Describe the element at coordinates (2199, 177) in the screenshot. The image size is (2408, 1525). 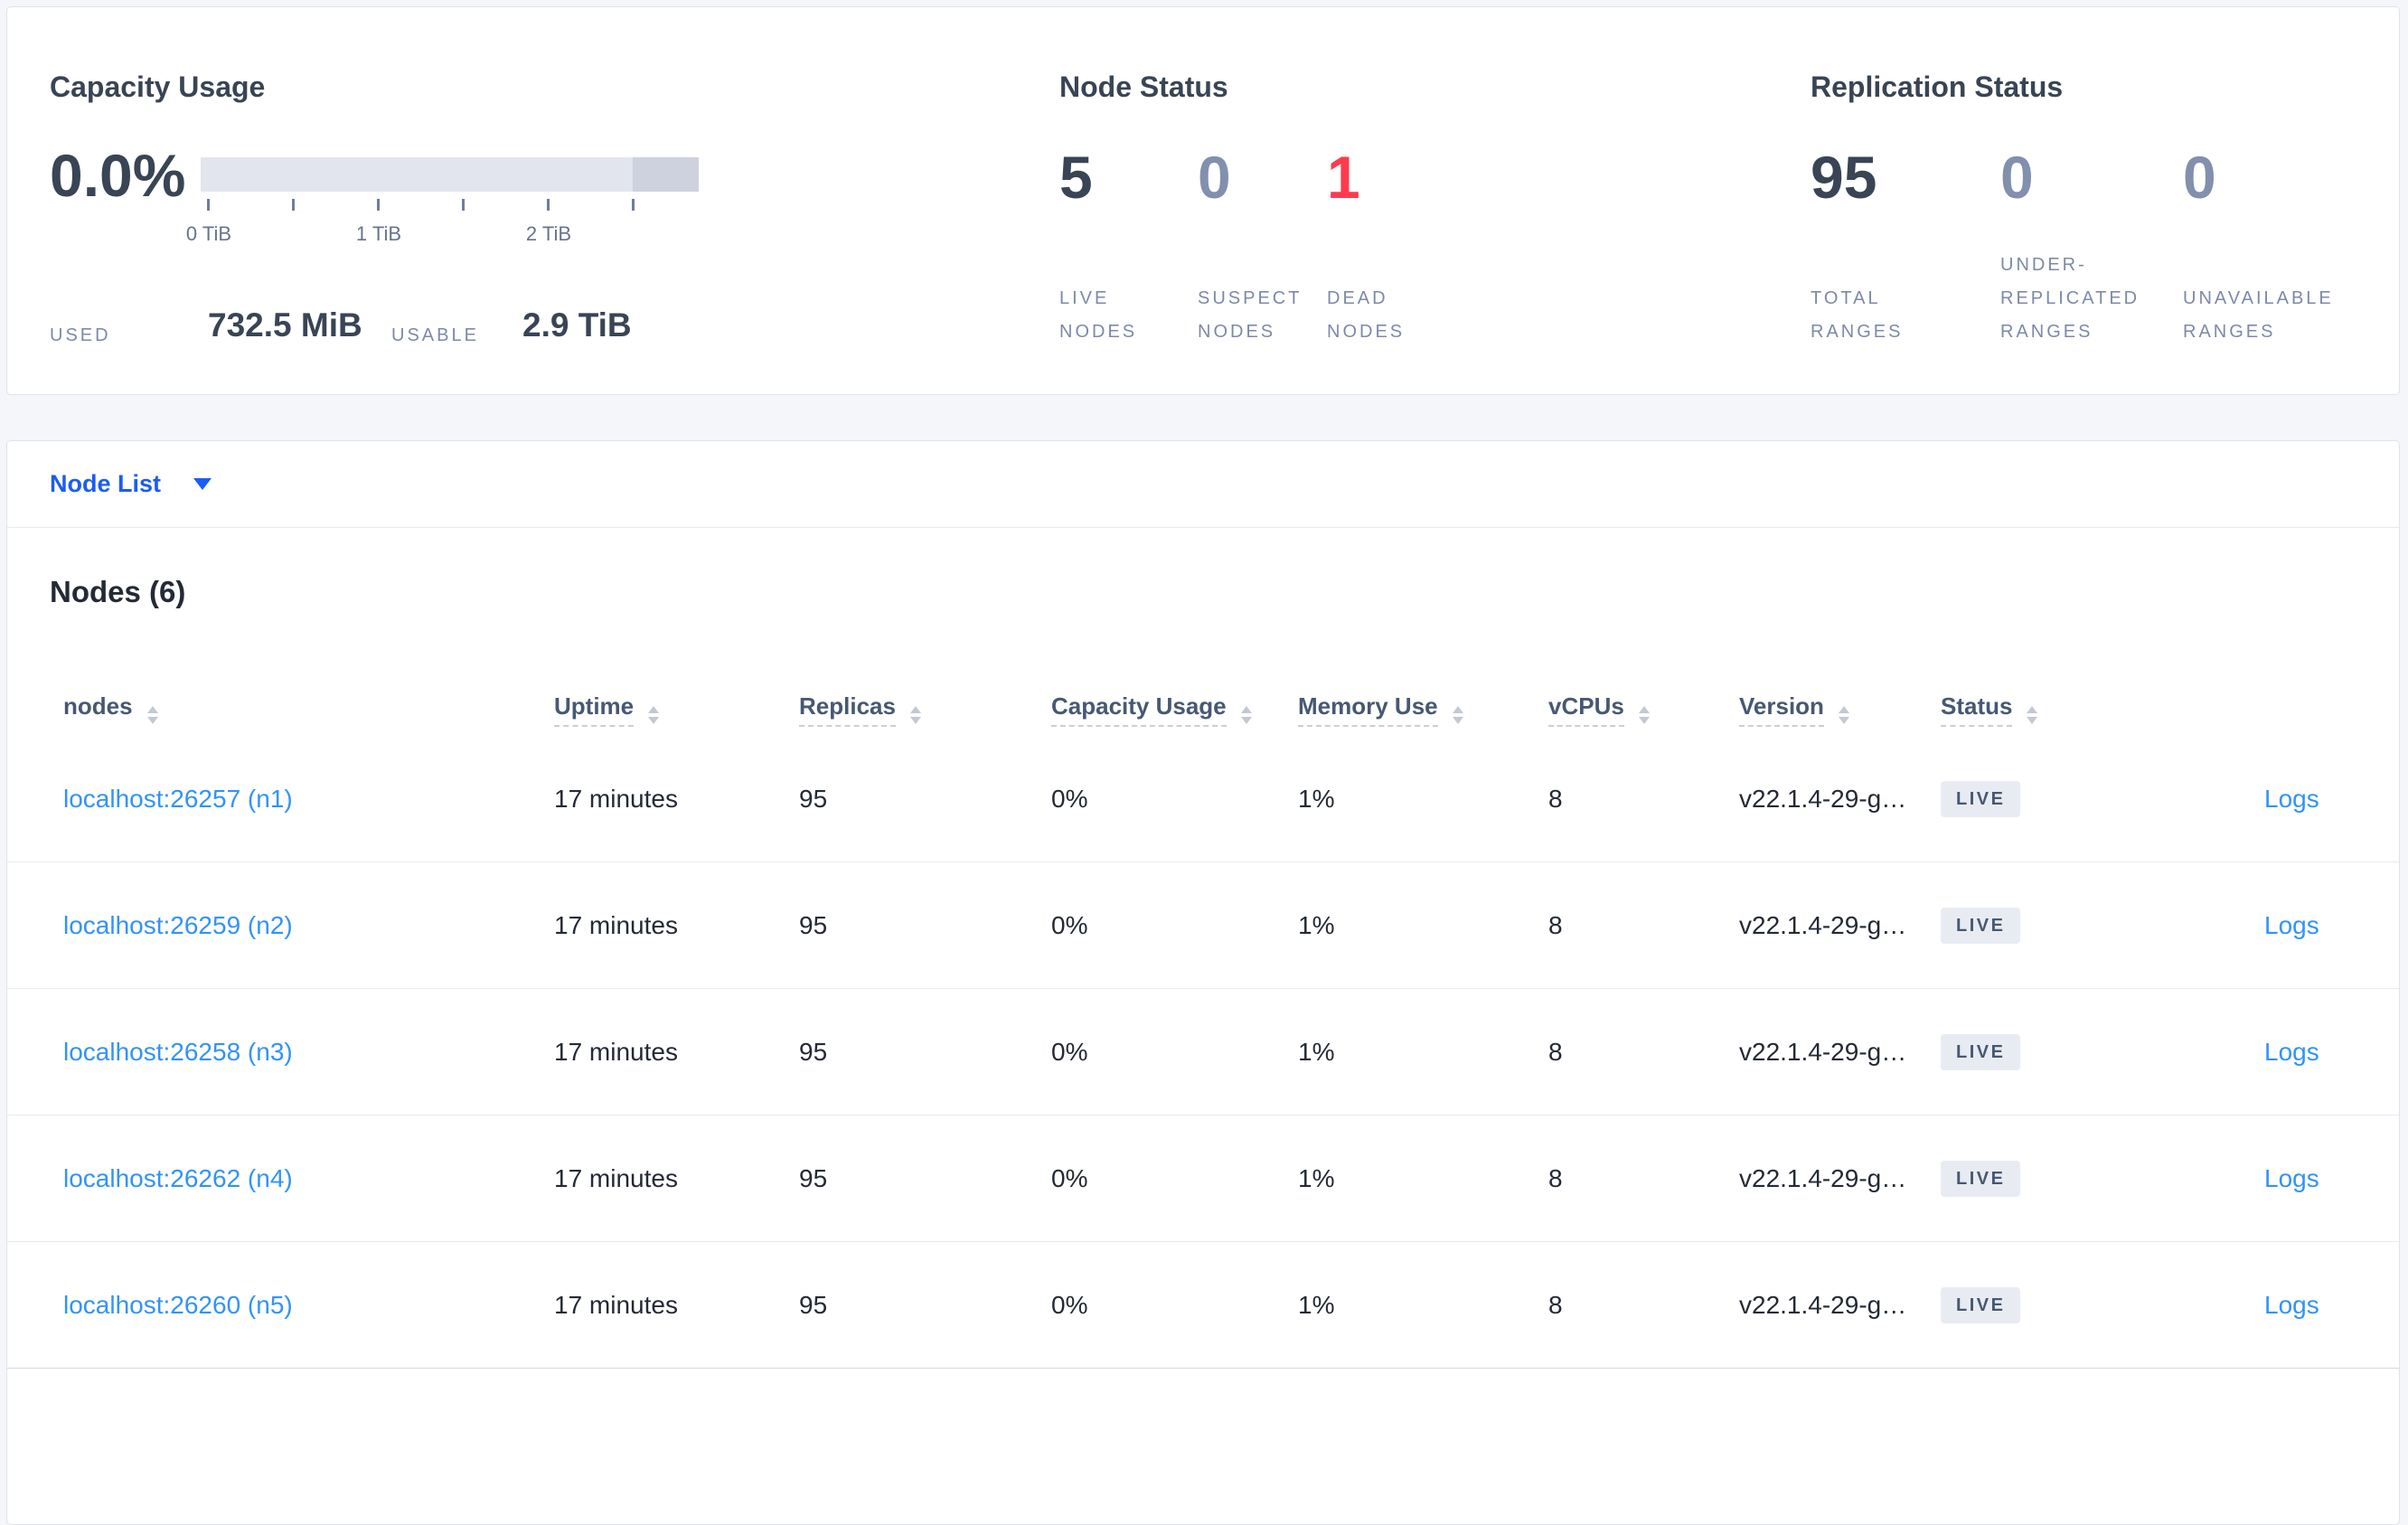
I see `unavailable-ranges-count: 0` at that location.